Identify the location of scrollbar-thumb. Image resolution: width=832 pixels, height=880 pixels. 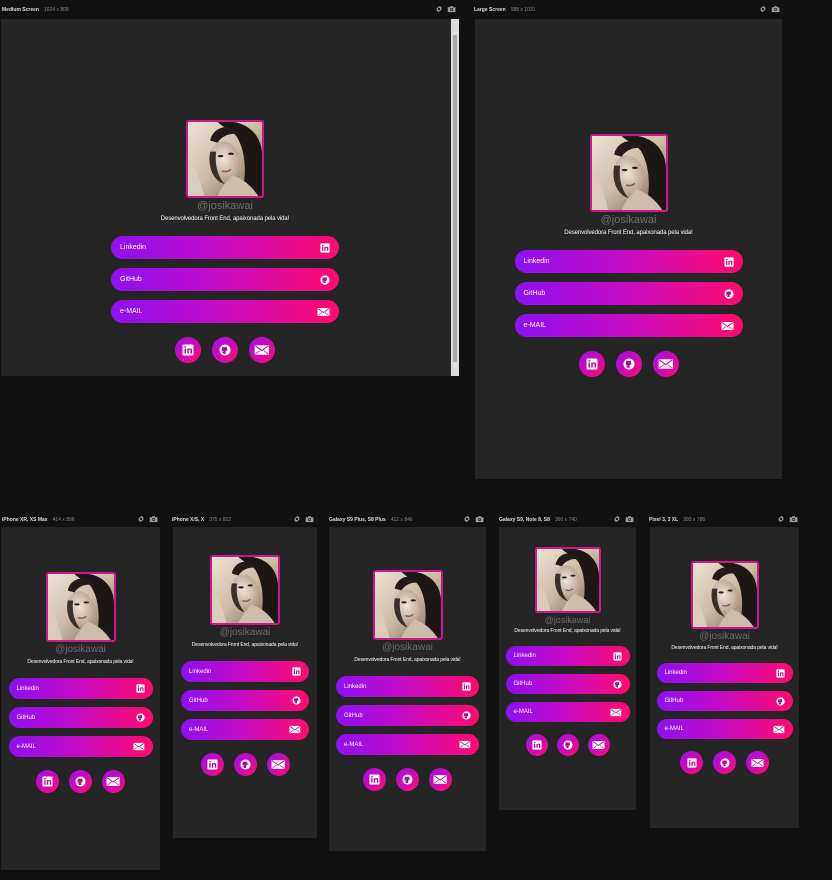
(455, 198).